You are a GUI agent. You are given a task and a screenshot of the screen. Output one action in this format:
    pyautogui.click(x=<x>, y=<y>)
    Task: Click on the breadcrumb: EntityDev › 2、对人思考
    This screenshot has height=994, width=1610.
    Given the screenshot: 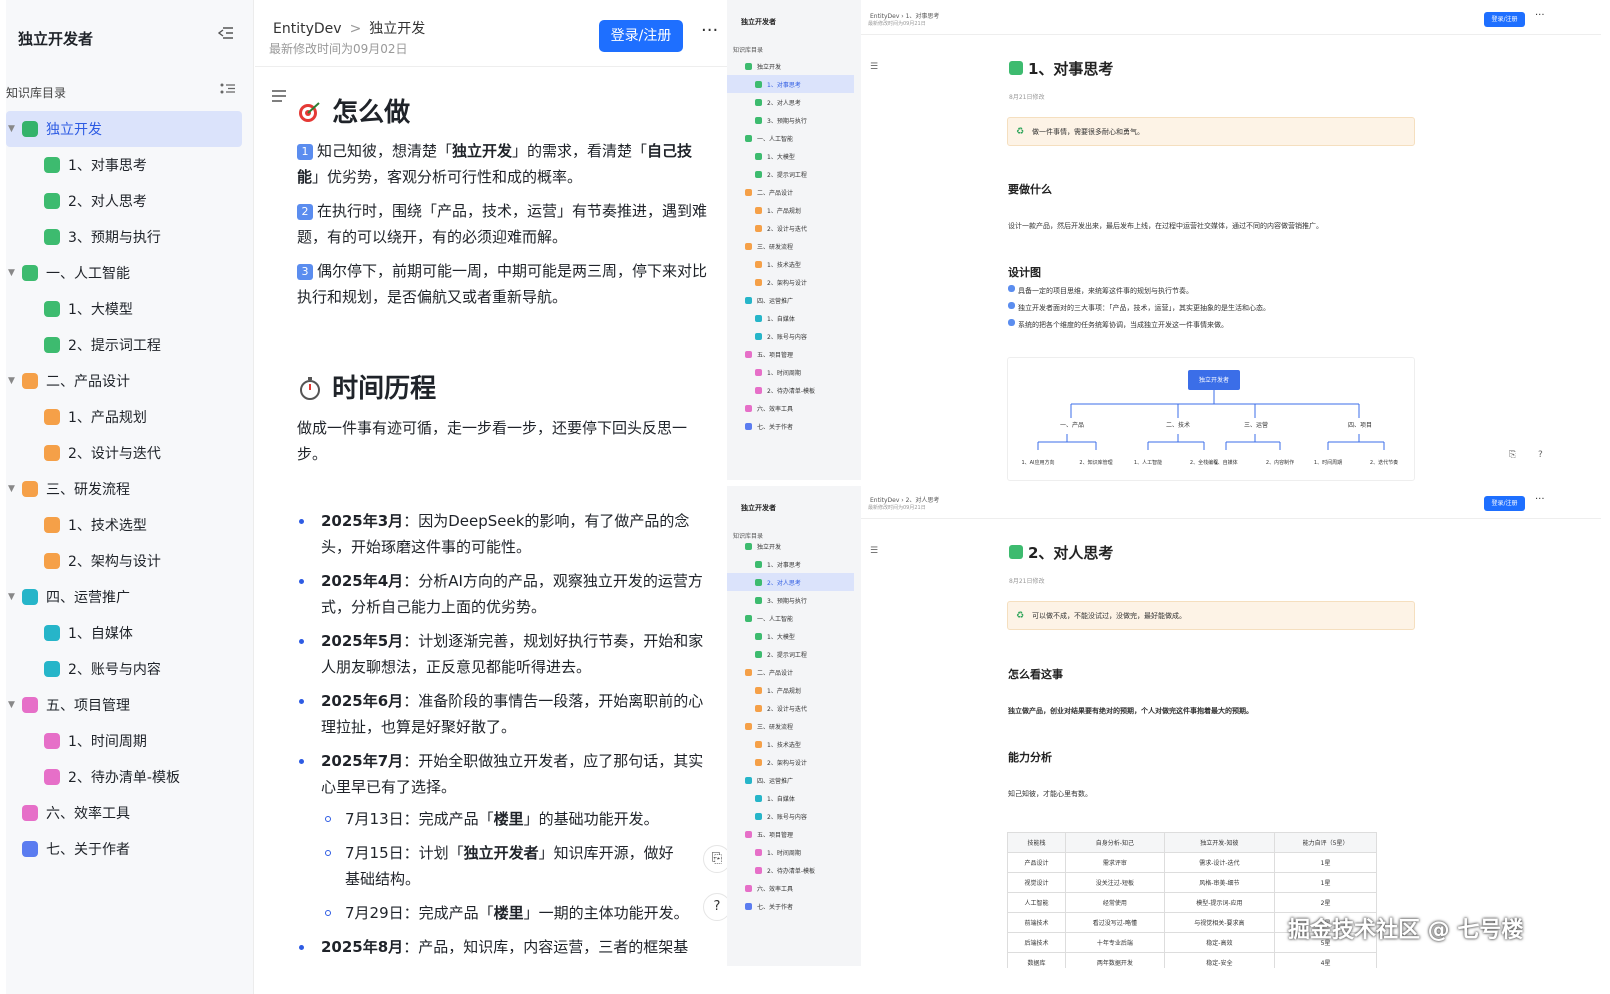 What is the action you would take?
    pyautogui.click(x=904, y=499)
    